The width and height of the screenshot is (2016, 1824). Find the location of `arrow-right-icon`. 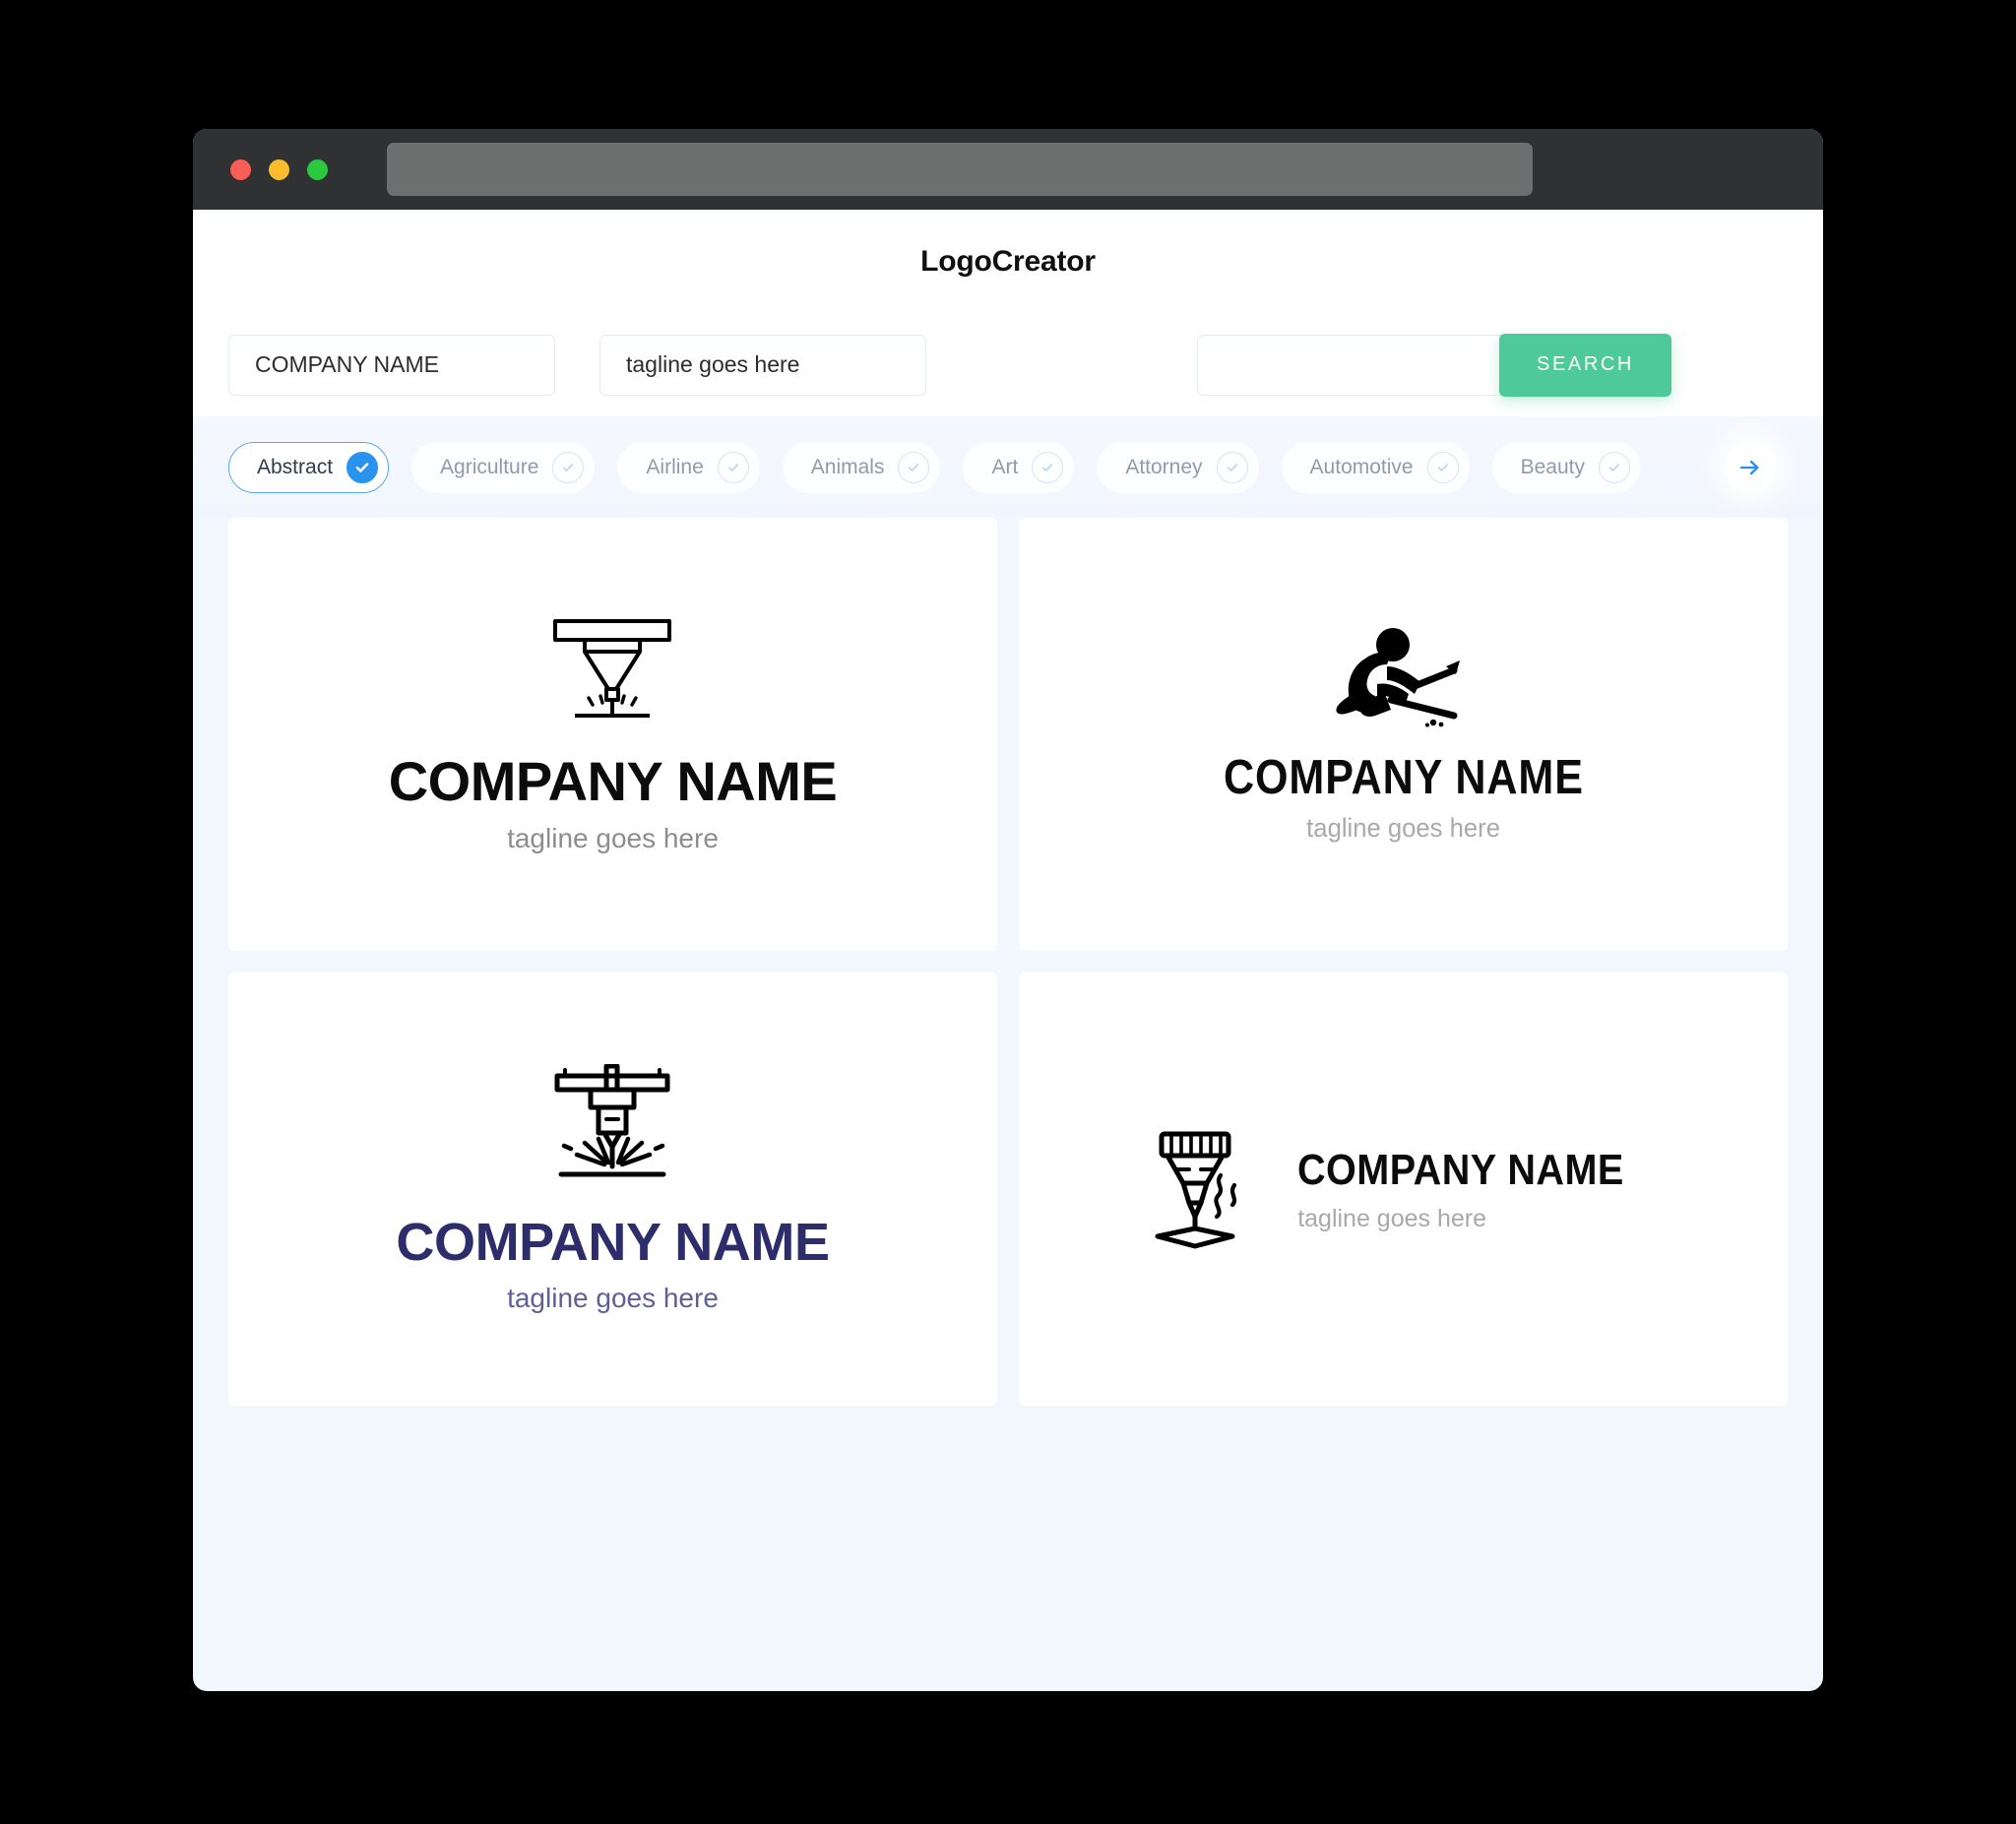

arrow-right-icon is located at coordinates (1750, 467).